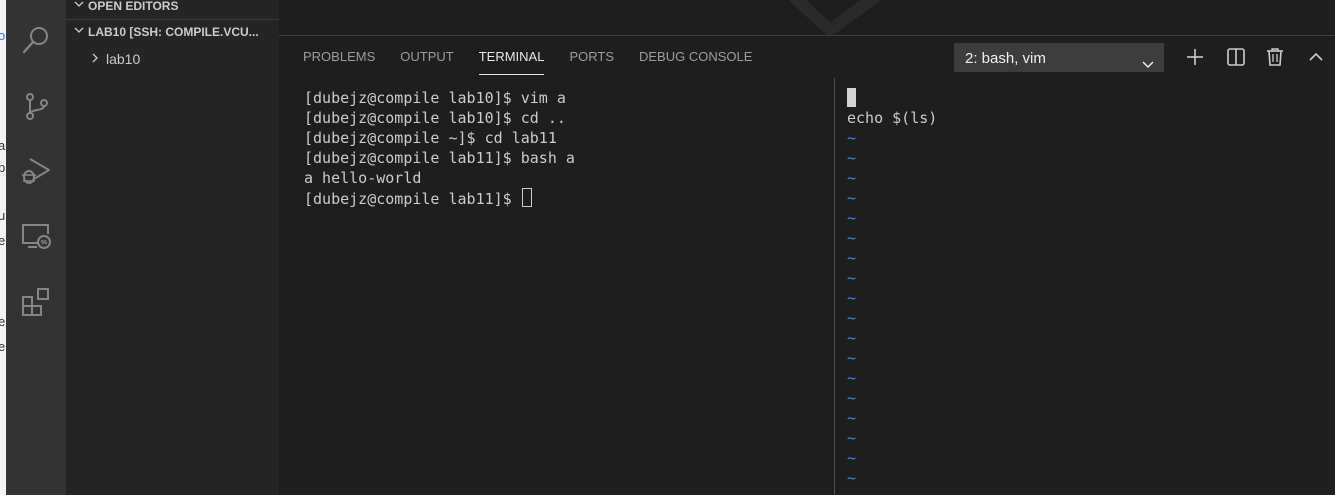  What do you see at coordinates (1236, 57) in the screenshot?
I see `split-terminal-icon` at bounding box center [1236, 57].